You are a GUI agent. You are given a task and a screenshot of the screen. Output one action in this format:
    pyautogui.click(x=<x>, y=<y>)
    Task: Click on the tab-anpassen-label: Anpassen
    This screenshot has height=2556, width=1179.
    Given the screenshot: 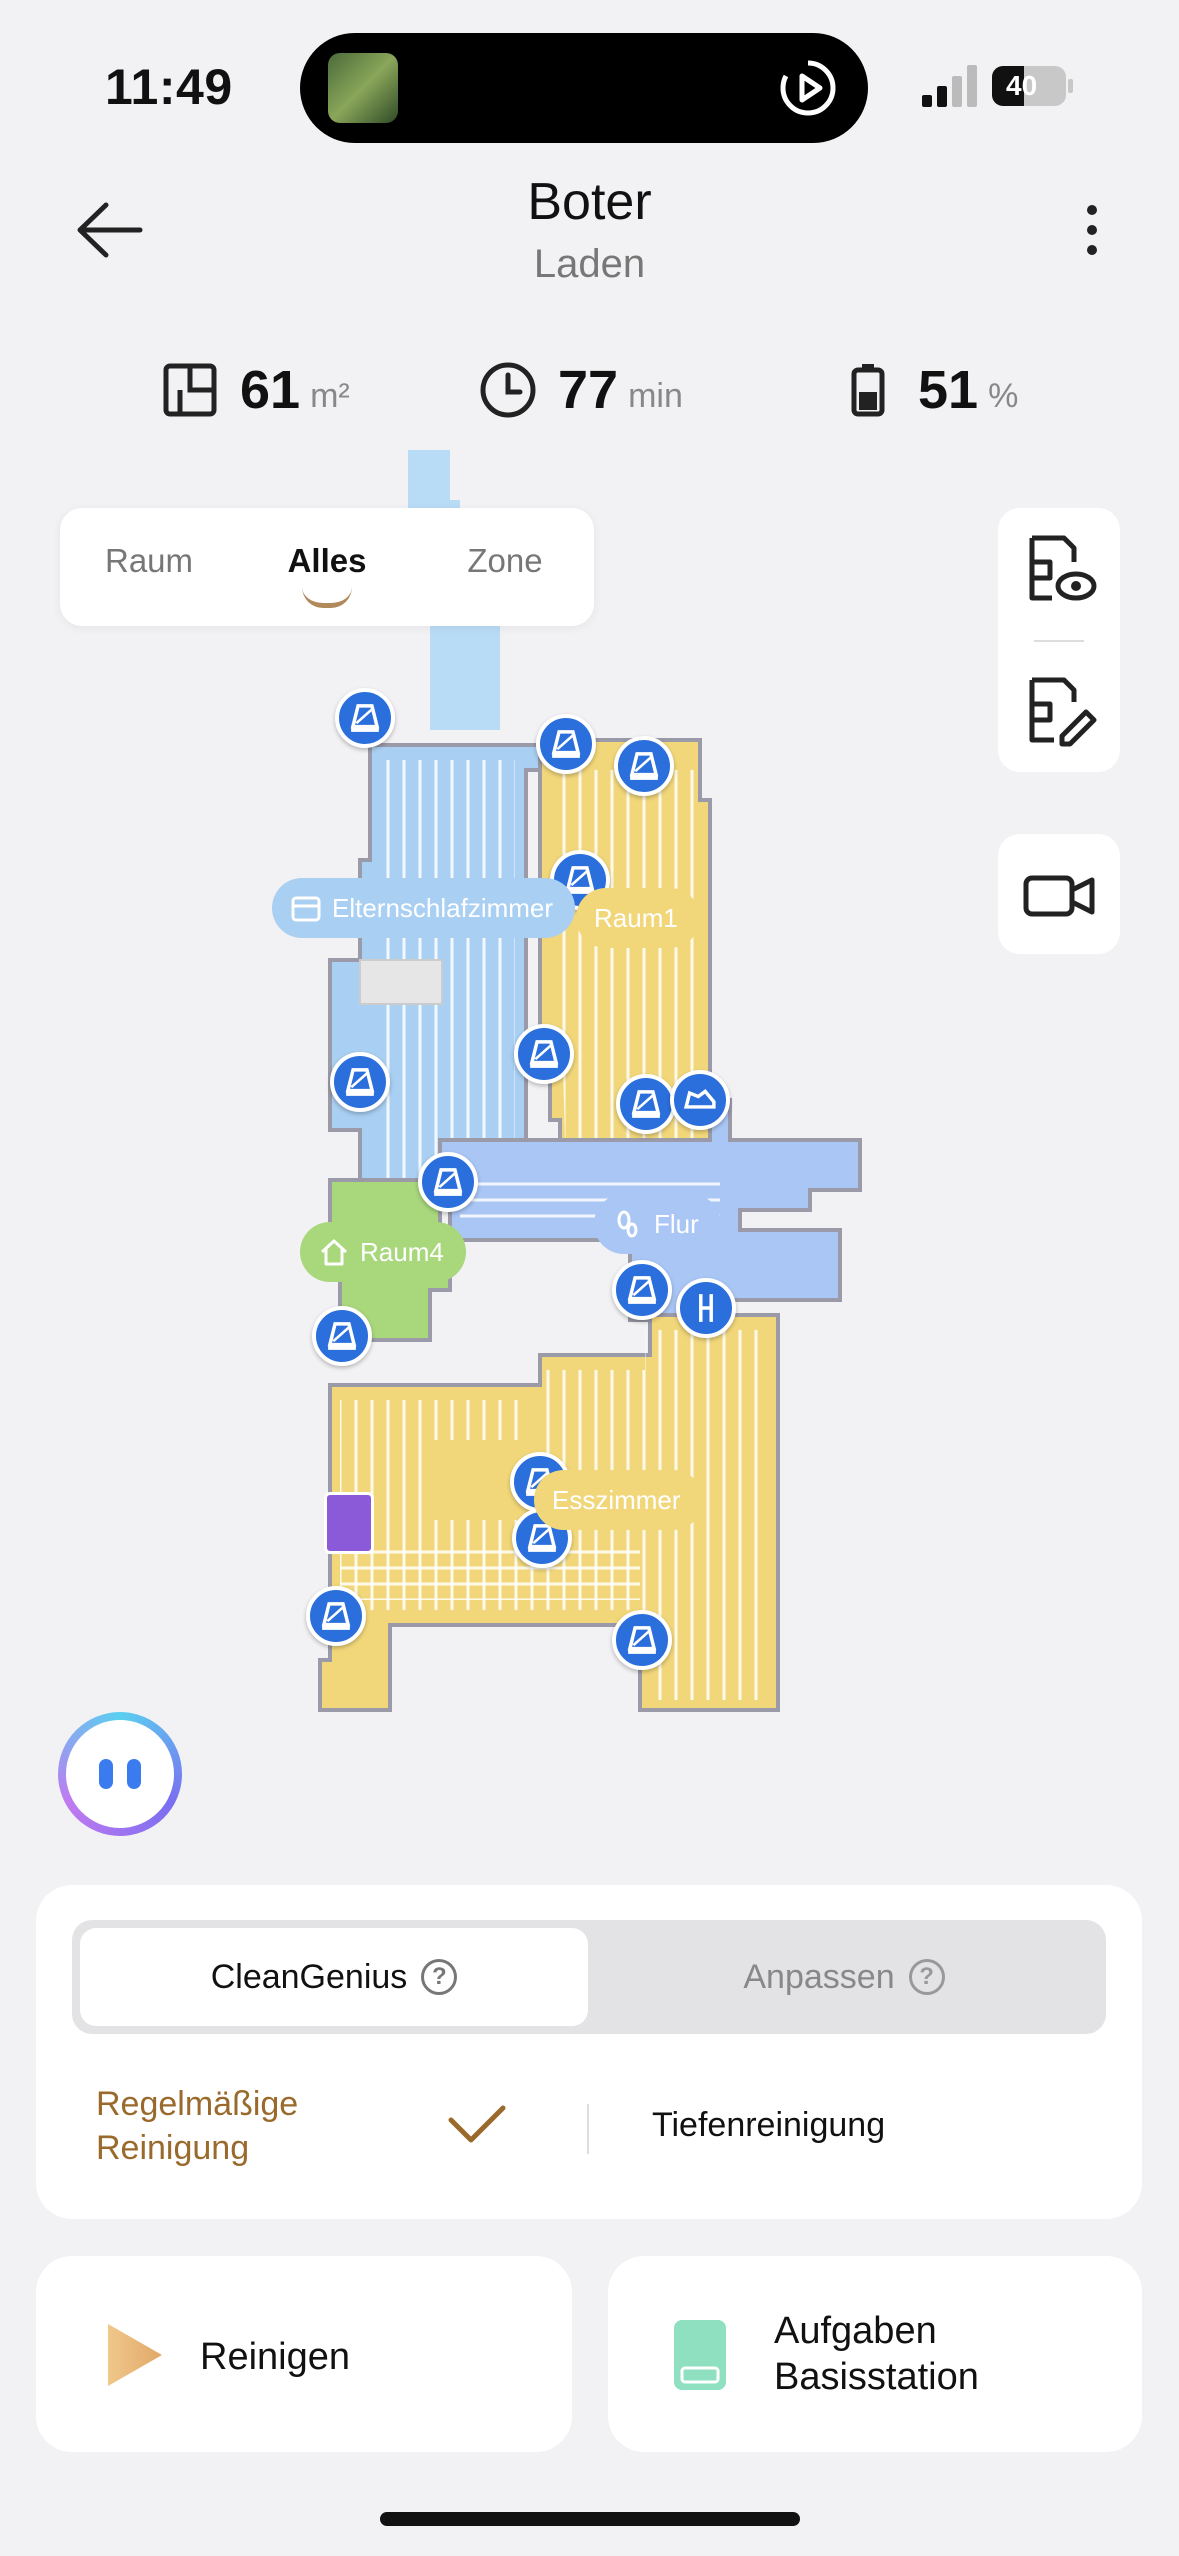 What is the action you would take?
    pyautogui.click(x=819, y=1976)
    